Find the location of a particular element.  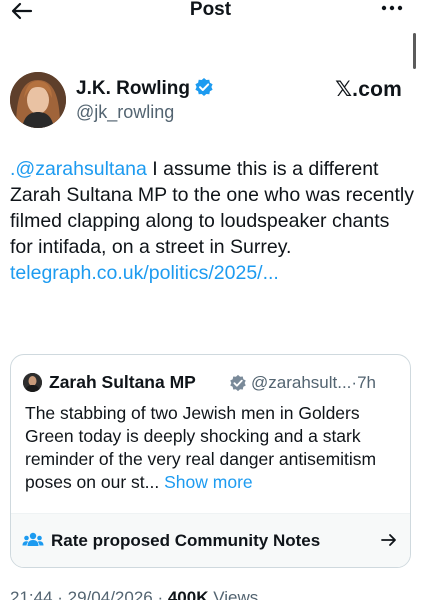

author-handle: @jk_rowling is located at coordinates (125, 112).